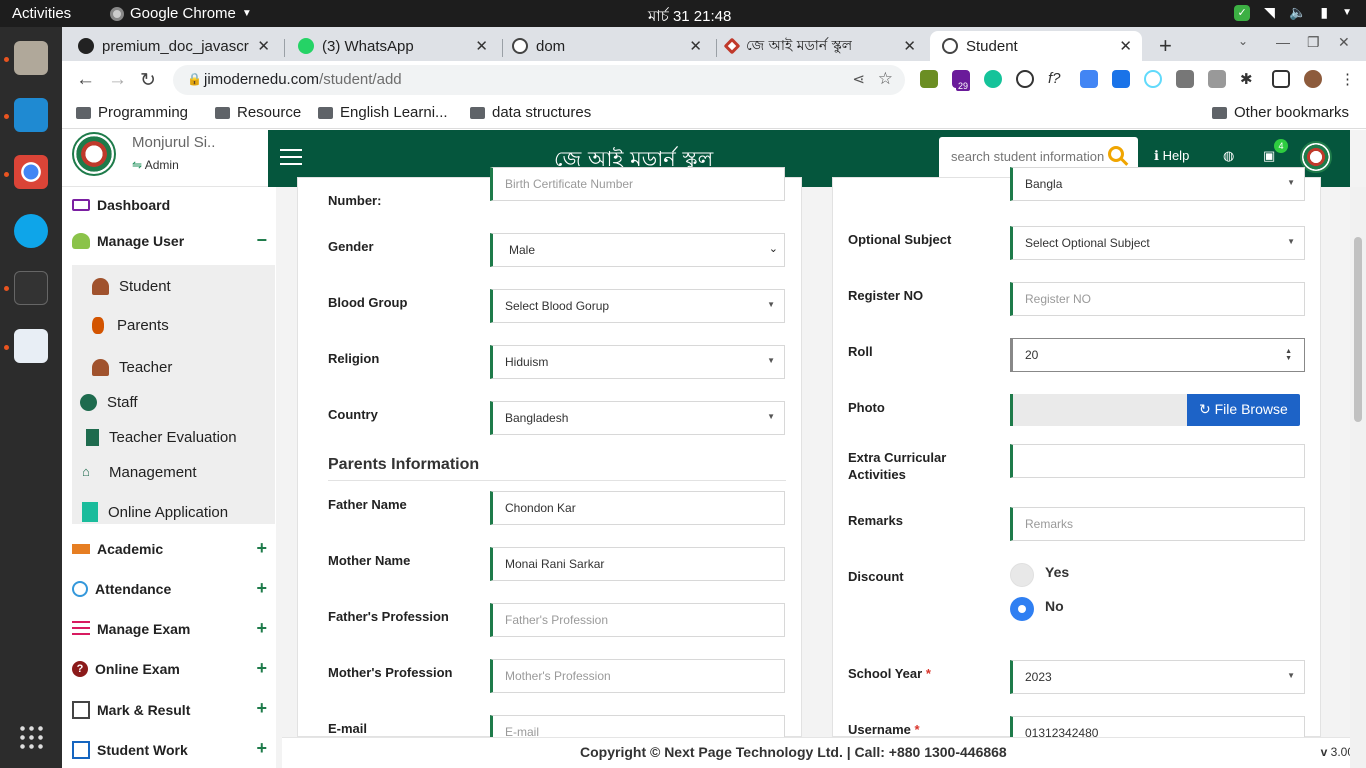  I want to click on window-close-icon: ✕, so click(1344, 42).